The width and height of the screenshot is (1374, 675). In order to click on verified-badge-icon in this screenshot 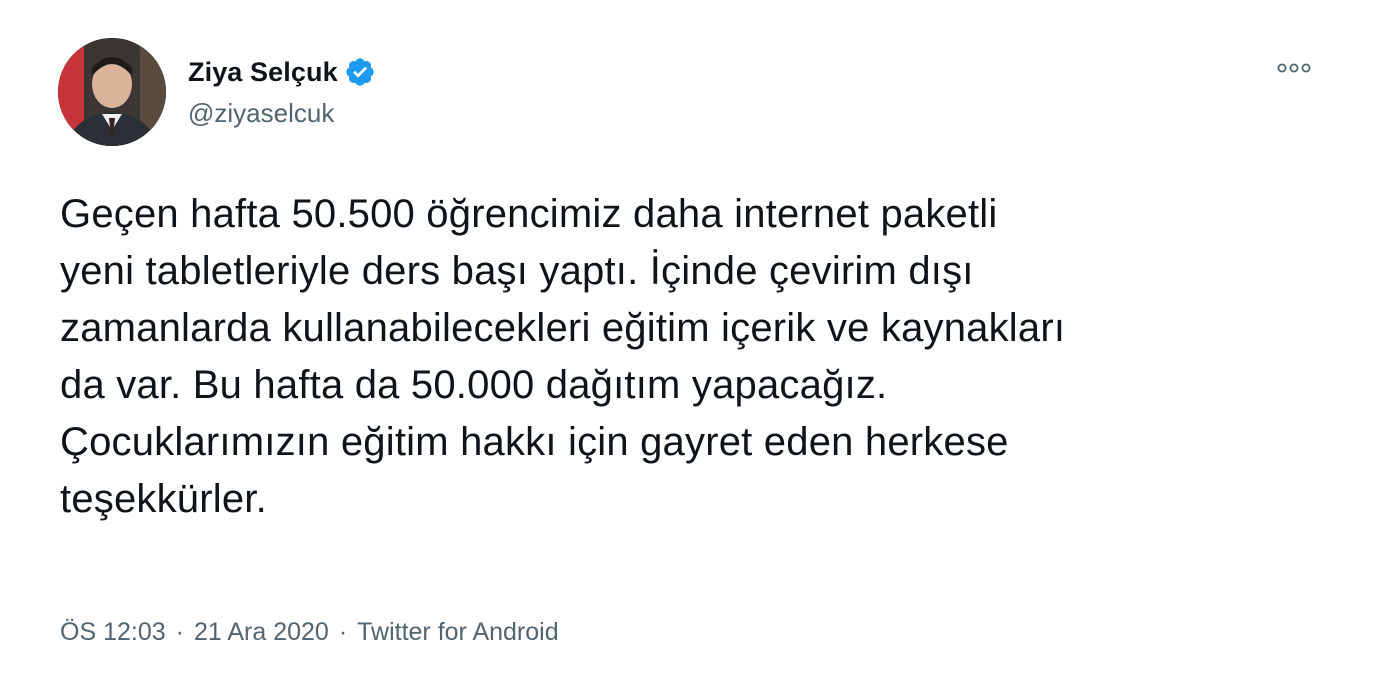, I will do `click(360, 72)`.